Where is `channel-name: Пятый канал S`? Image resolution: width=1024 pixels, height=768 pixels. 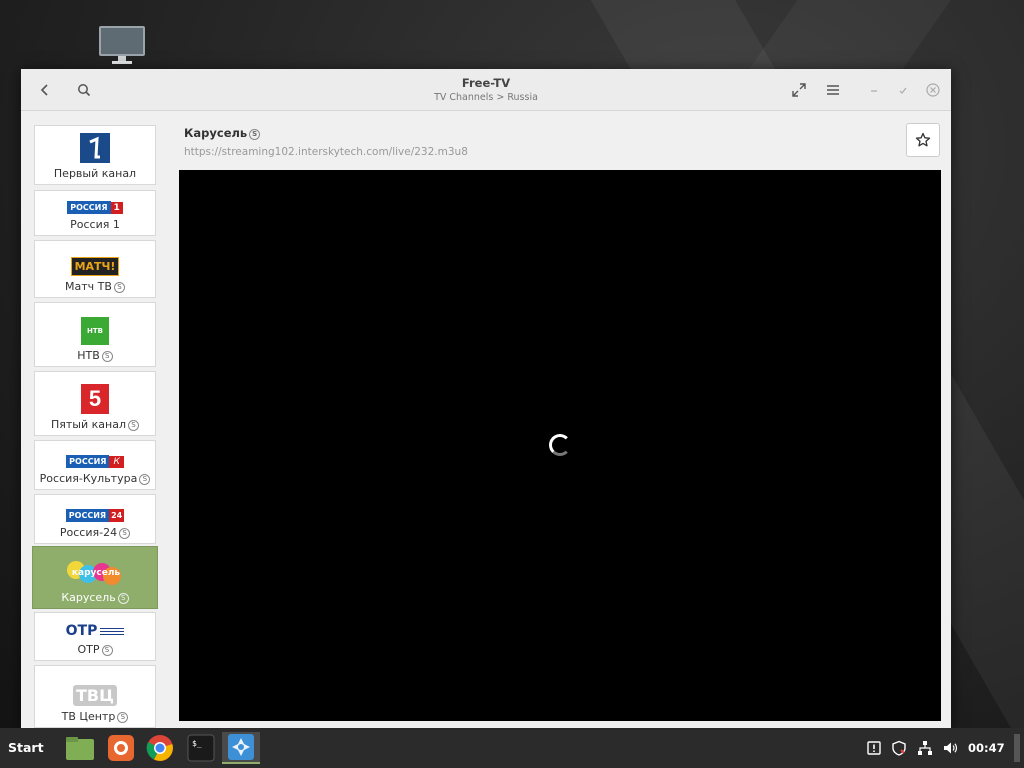 channel-name: Пятый канал S is located at coordinates (95, 424).